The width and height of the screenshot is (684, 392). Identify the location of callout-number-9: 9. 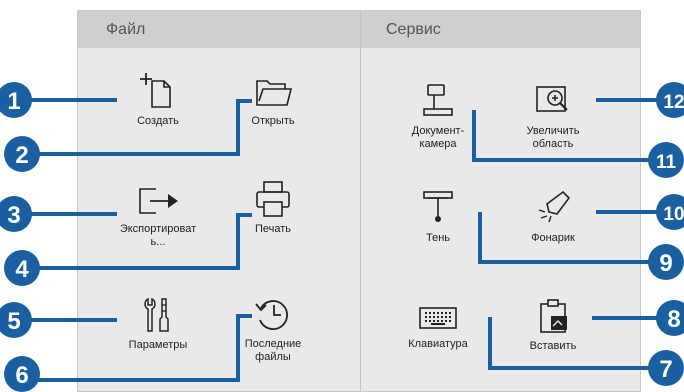
(665, 263).